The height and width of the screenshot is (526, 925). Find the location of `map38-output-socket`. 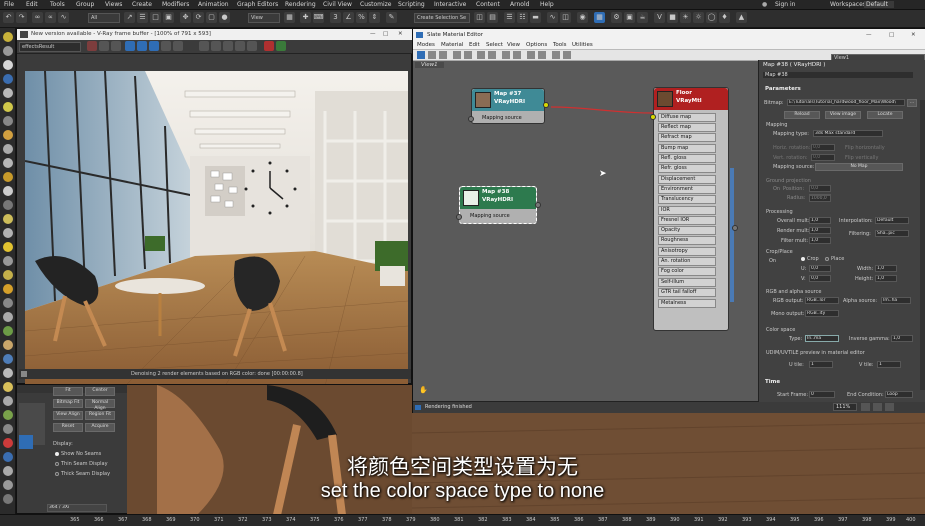

map38-output-socket is located at coordinates (538, 205).